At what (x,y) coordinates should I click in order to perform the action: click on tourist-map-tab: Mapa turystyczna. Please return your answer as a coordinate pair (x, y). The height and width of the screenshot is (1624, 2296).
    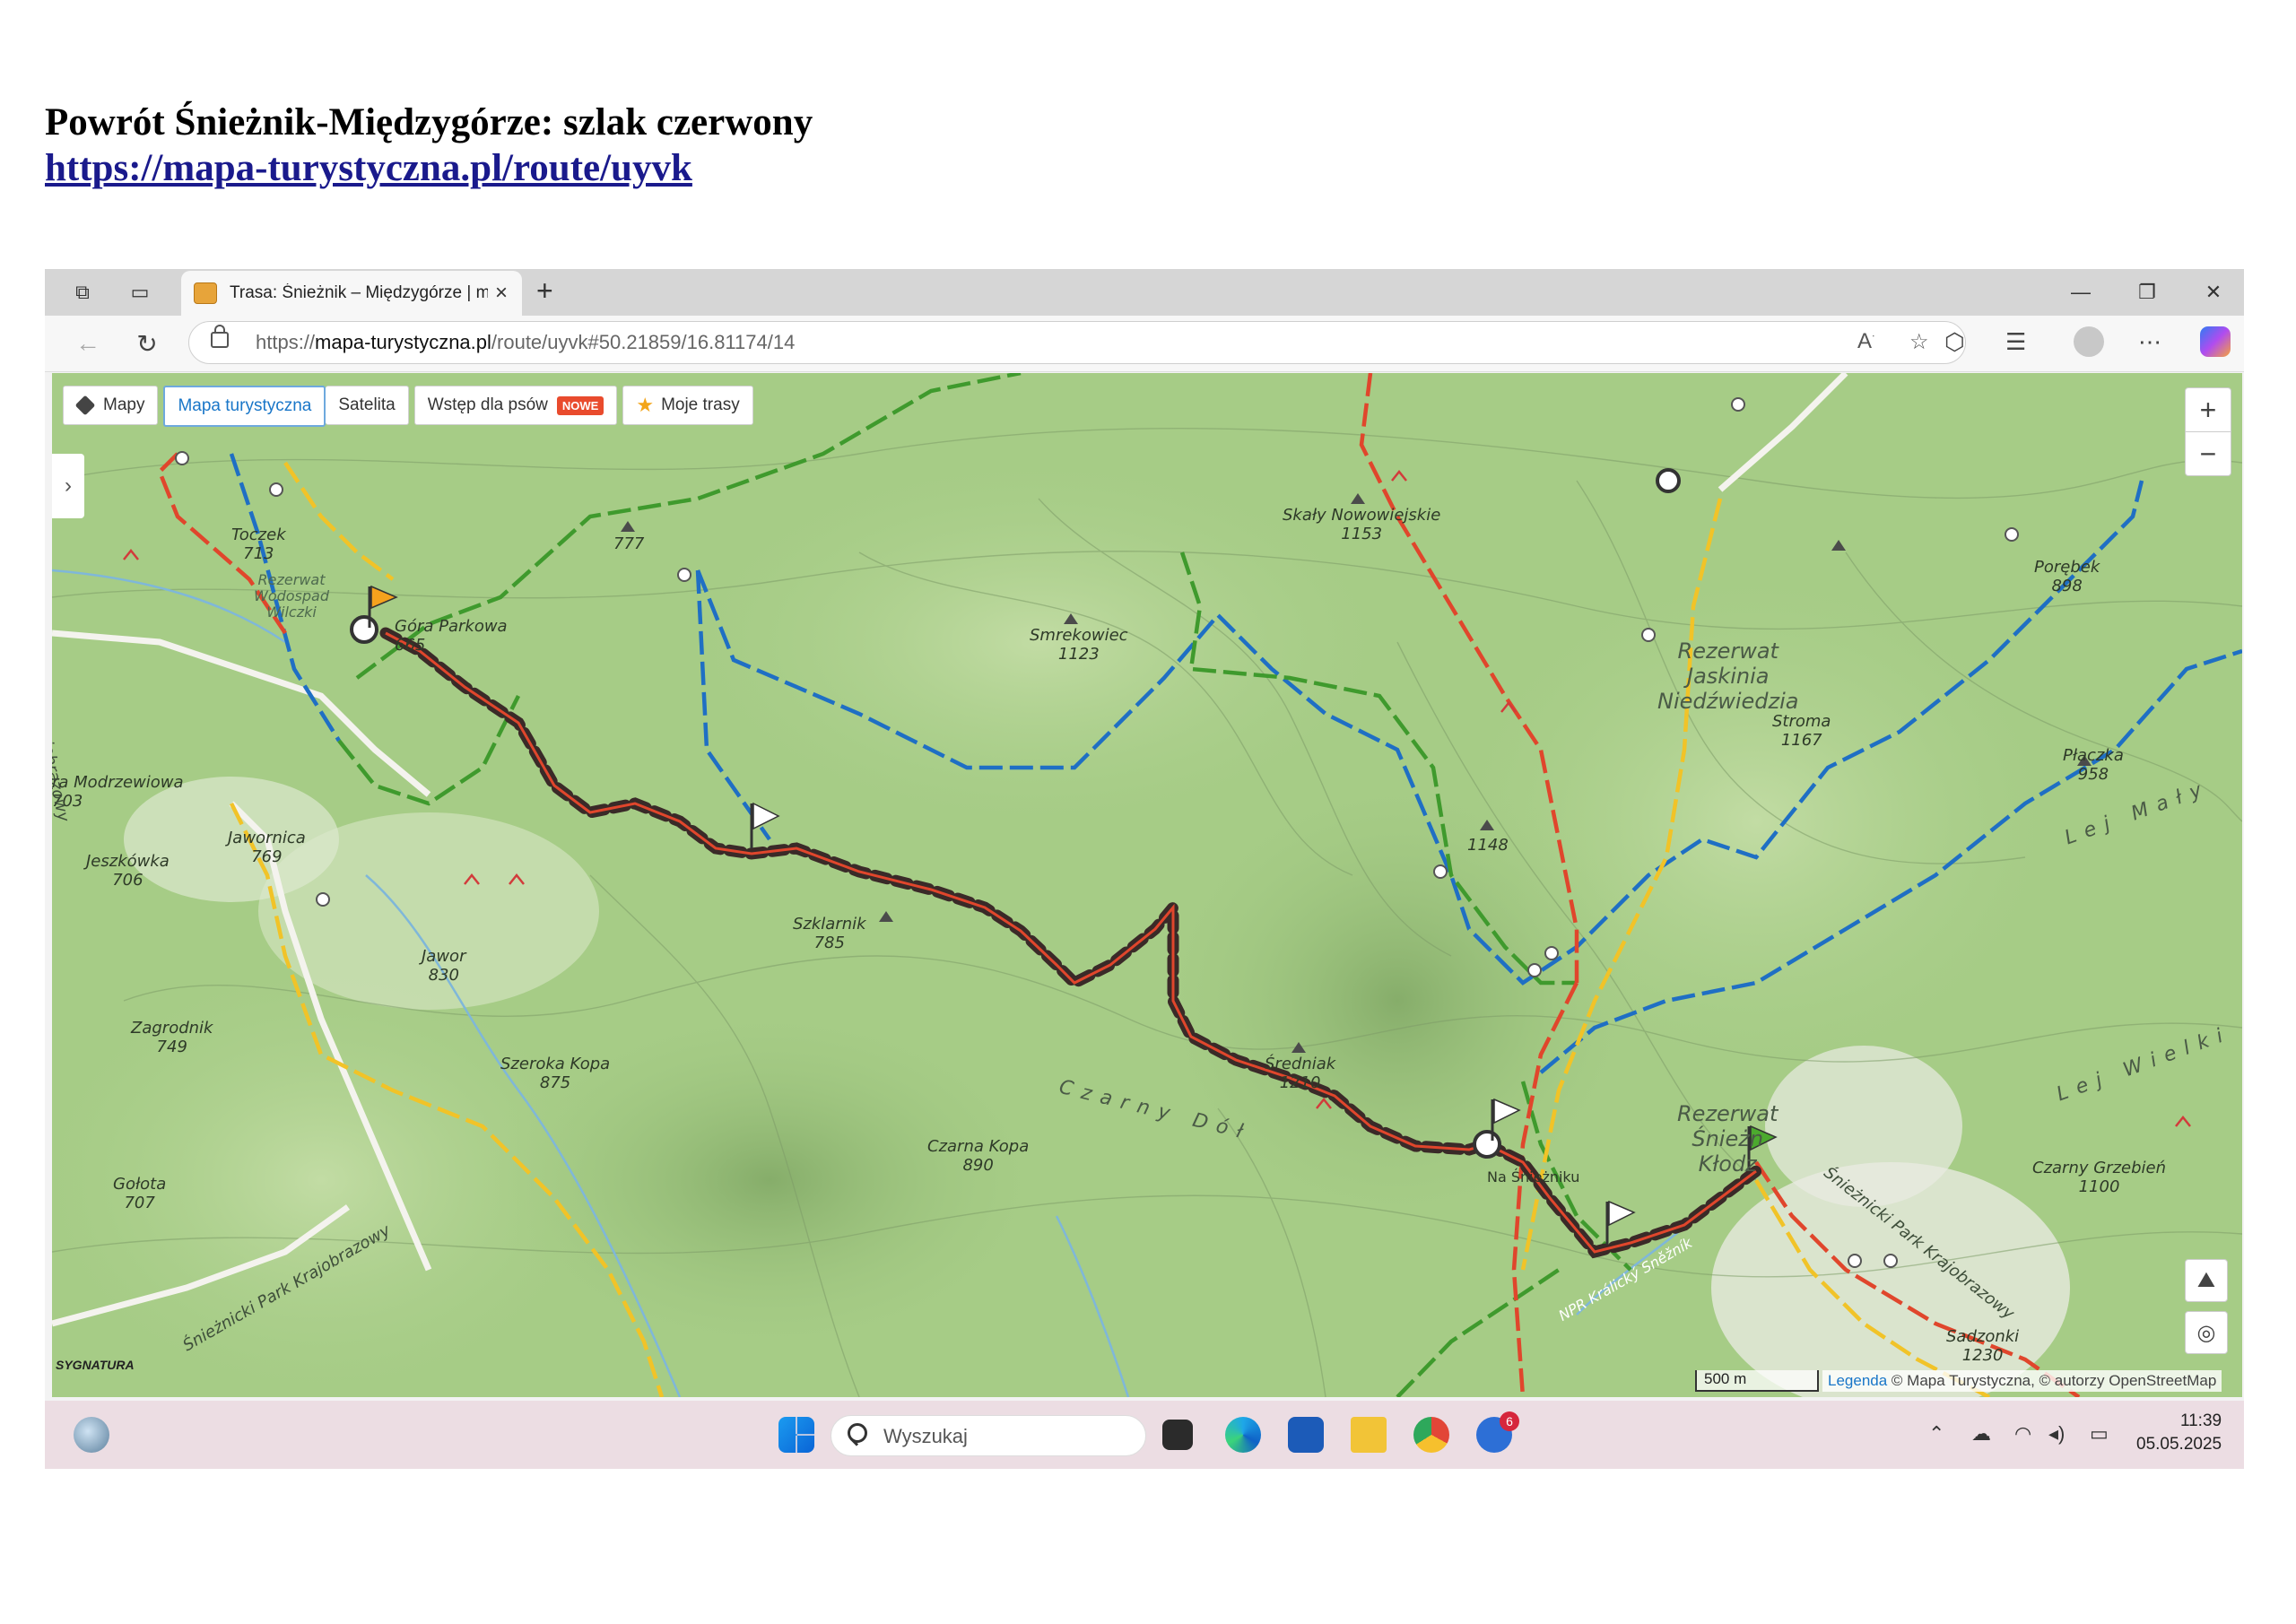
    Looking at the image, I should click on (244, 406).